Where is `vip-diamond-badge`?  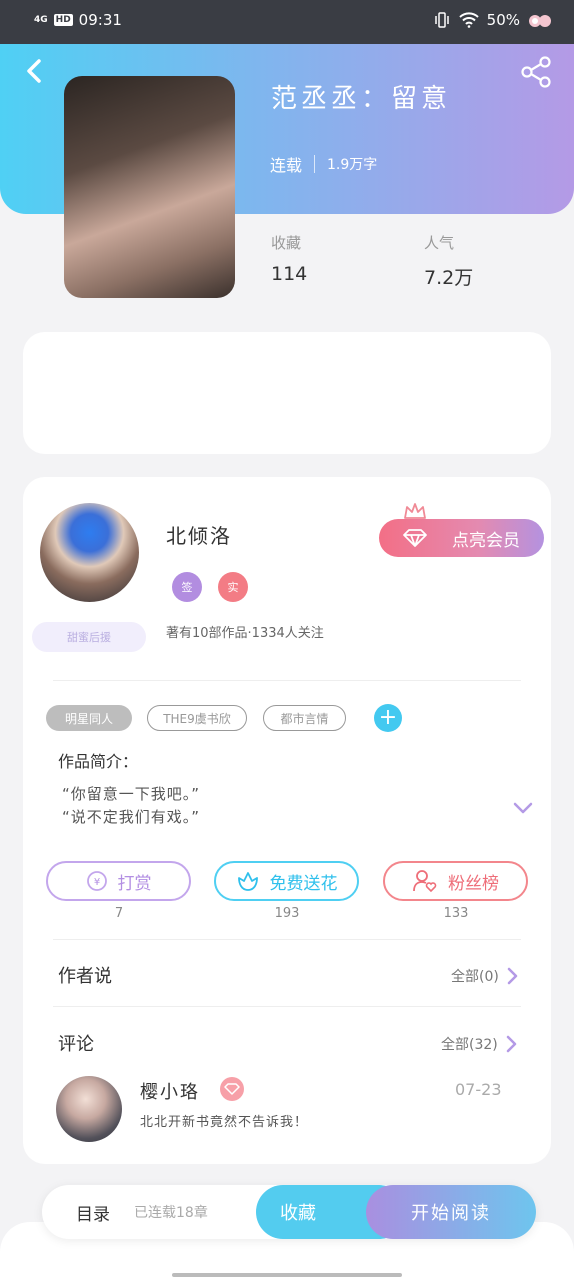
vip-diamond-badge is located at coordinates (232, 1089).